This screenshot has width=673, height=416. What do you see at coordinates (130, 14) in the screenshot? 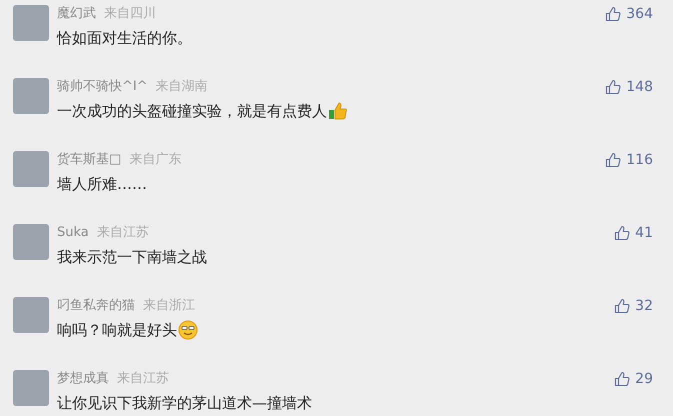
I see `location-label: 来自四川` at bounding box center [130, 14].